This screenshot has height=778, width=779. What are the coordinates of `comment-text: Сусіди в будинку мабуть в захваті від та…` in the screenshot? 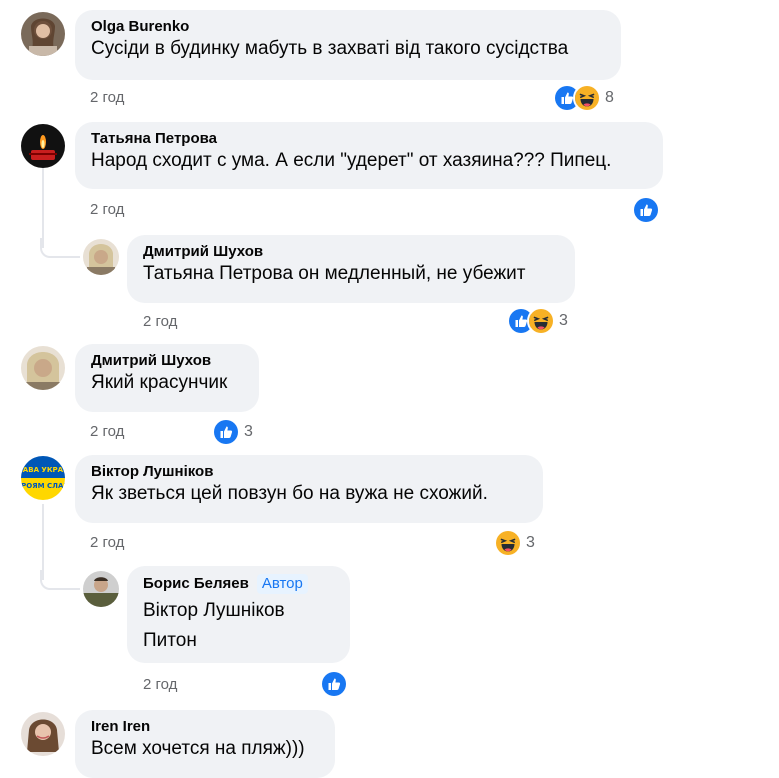 It's located at (330, 48).